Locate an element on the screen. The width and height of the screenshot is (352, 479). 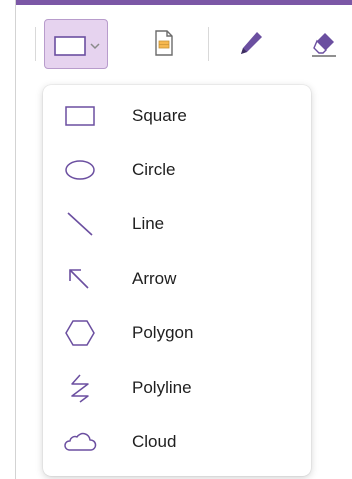
menu-item-arrow: Arrow is located at coordinates (177, 279).